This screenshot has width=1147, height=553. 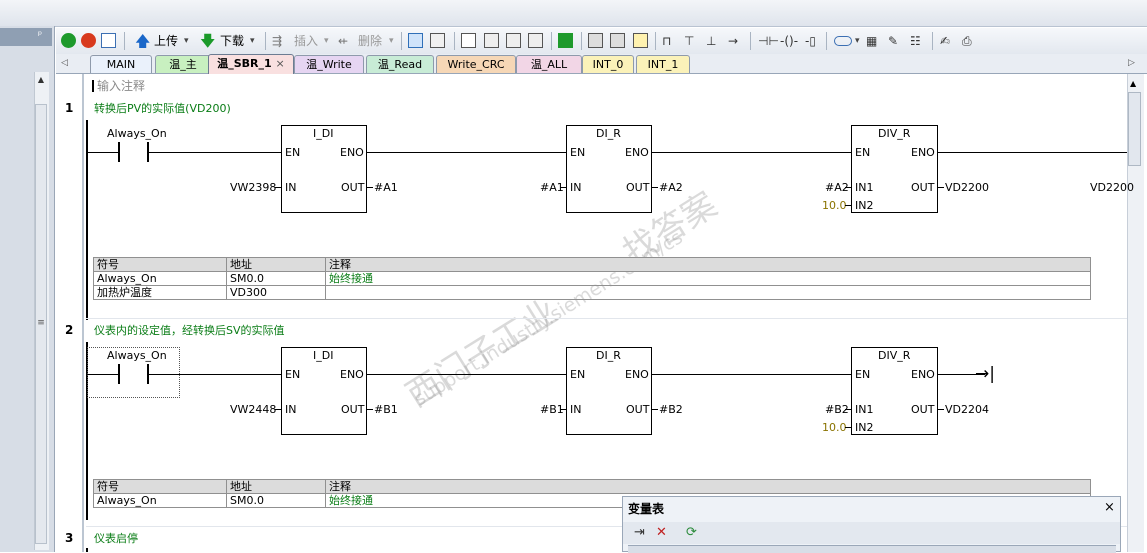 What do you see at coordinates (253, 188) in the screenshot?
I see `operand-in: VW2398` at bounding box center [253, 188].